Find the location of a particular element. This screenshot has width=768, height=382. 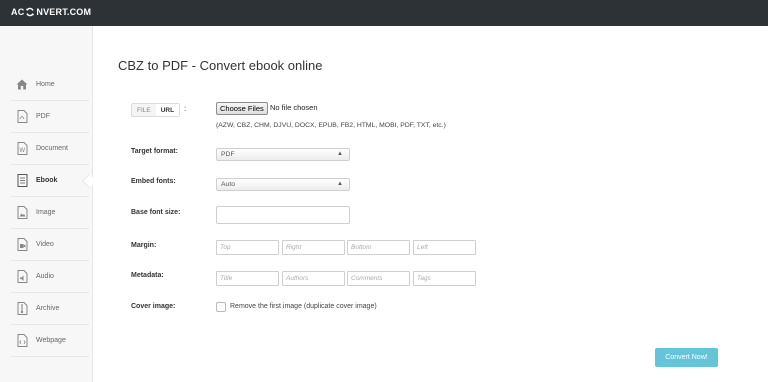

switch-colon: : is located at coordinates (185, 108).